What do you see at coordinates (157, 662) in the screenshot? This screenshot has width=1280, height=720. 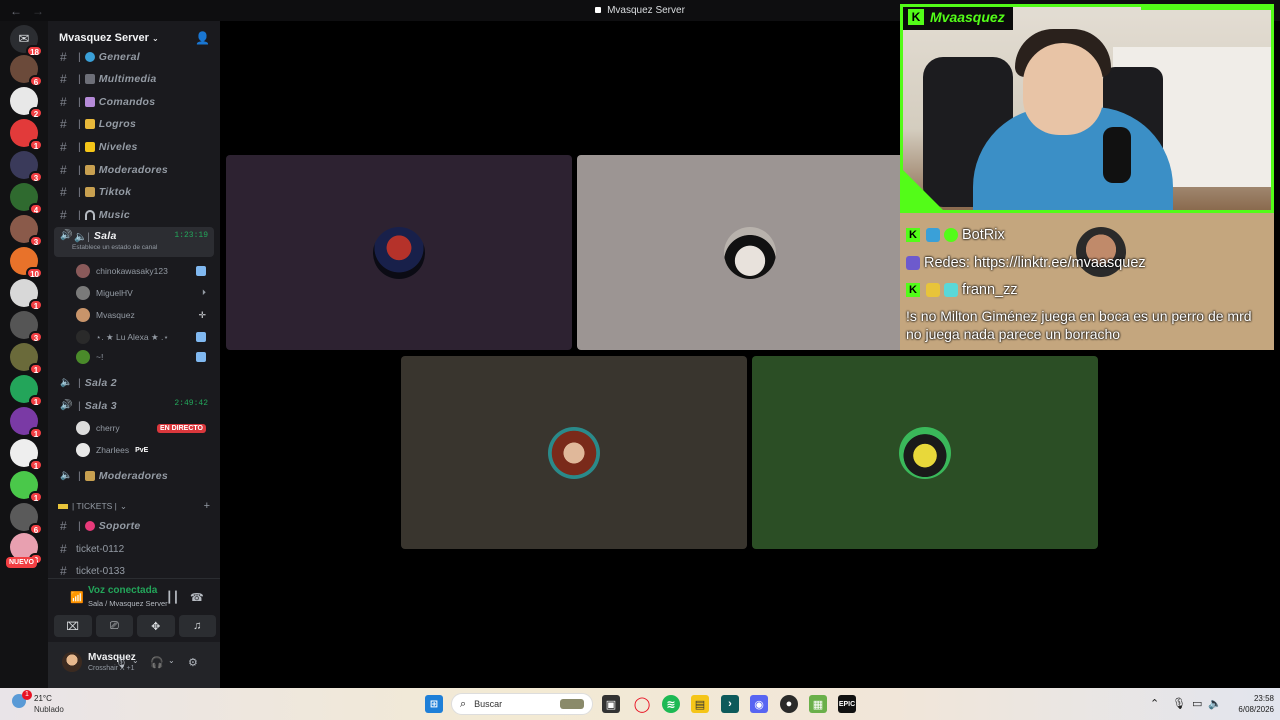 I see `headphones-icon: 🎧` at bounding box center [157, 662].